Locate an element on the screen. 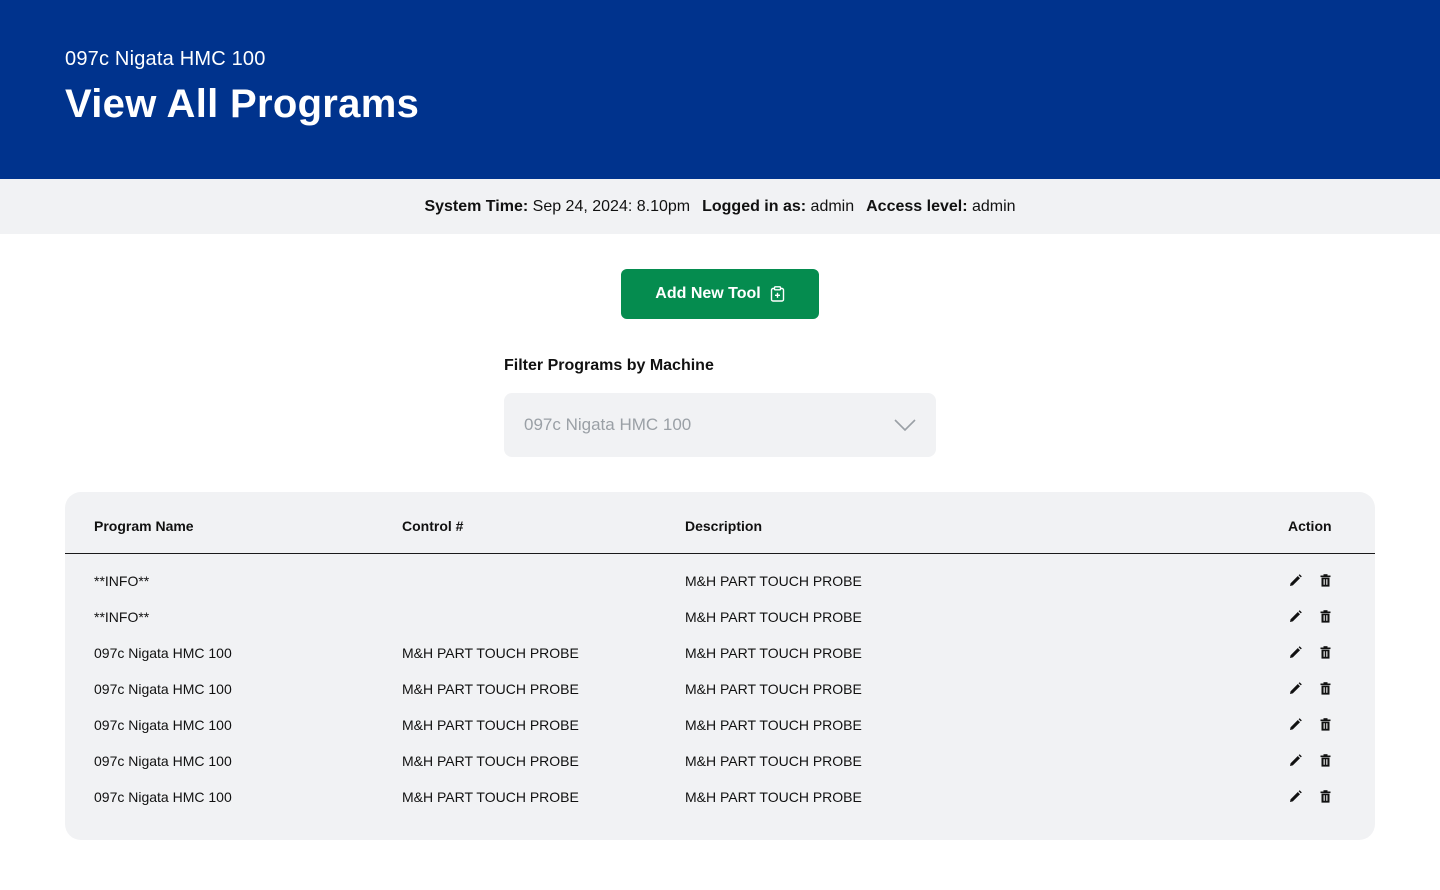 Image resolution: width=1440 pixels, height=890 pixels. system-time: System Time: Sep 24, 2024: 8.10pm is located at coordinates (557, 207).